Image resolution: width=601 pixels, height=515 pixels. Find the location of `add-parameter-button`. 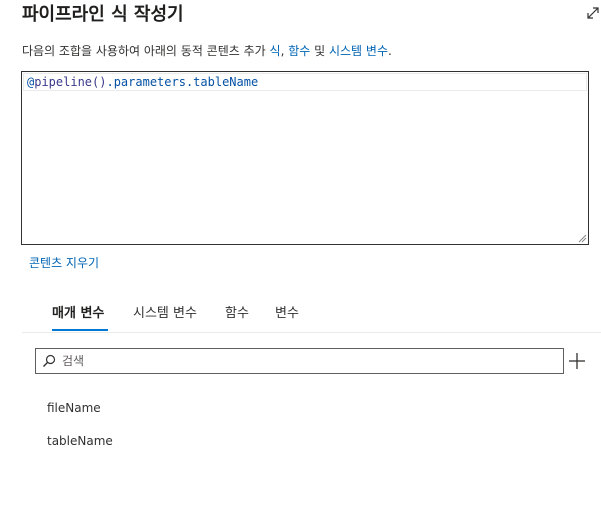

add-parameter-button is located at coordinates (577, 361).